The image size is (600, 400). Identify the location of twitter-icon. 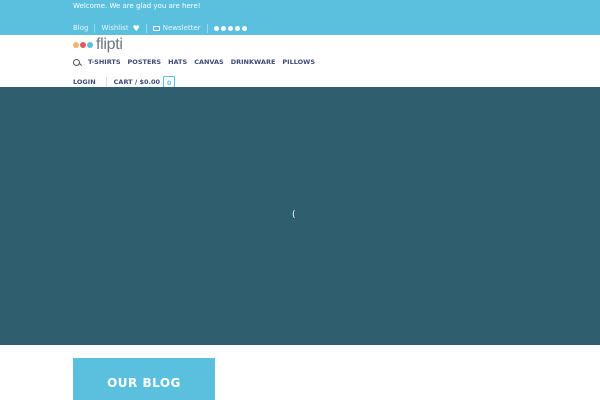
(230, 28).